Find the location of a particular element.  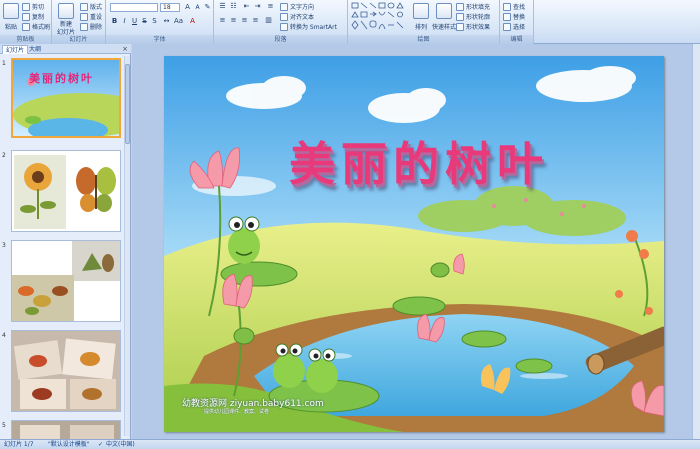

bold-button: B is located at coordinates (114, 21).